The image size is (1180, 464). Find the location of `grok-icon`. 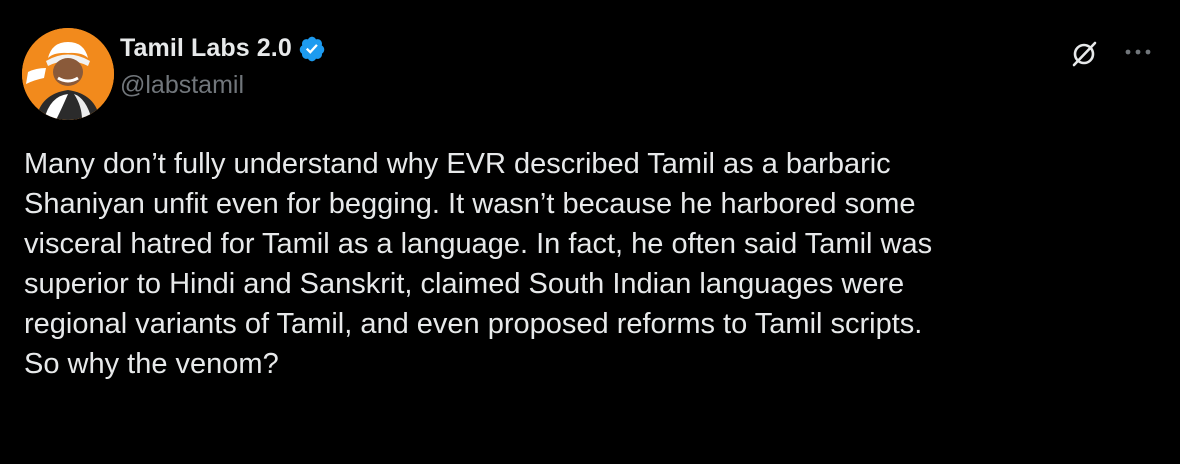

grok-icon is located at coordinates (1084, 54).